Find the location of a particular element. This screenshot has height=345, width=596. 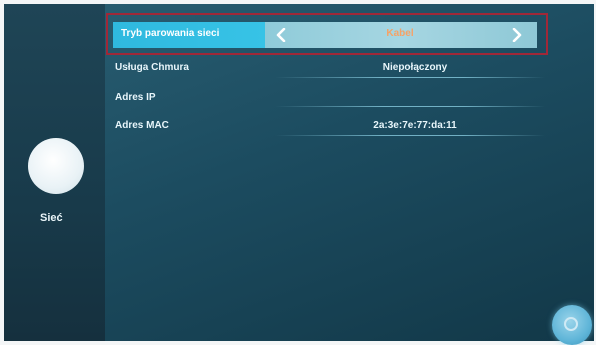

fab-inner-ring is located at coordinates (571, 324).